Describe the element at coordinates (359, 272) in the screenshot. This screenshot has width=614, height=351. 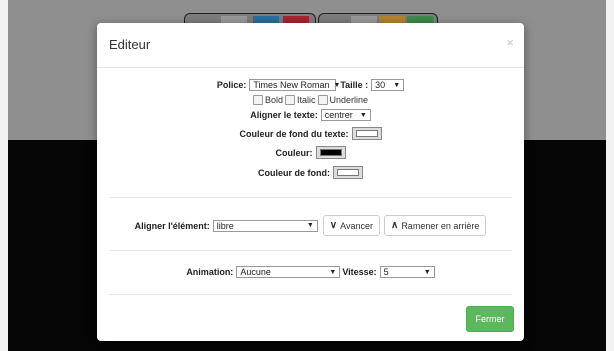
I see `speed-label: Vitesse:` at that location.